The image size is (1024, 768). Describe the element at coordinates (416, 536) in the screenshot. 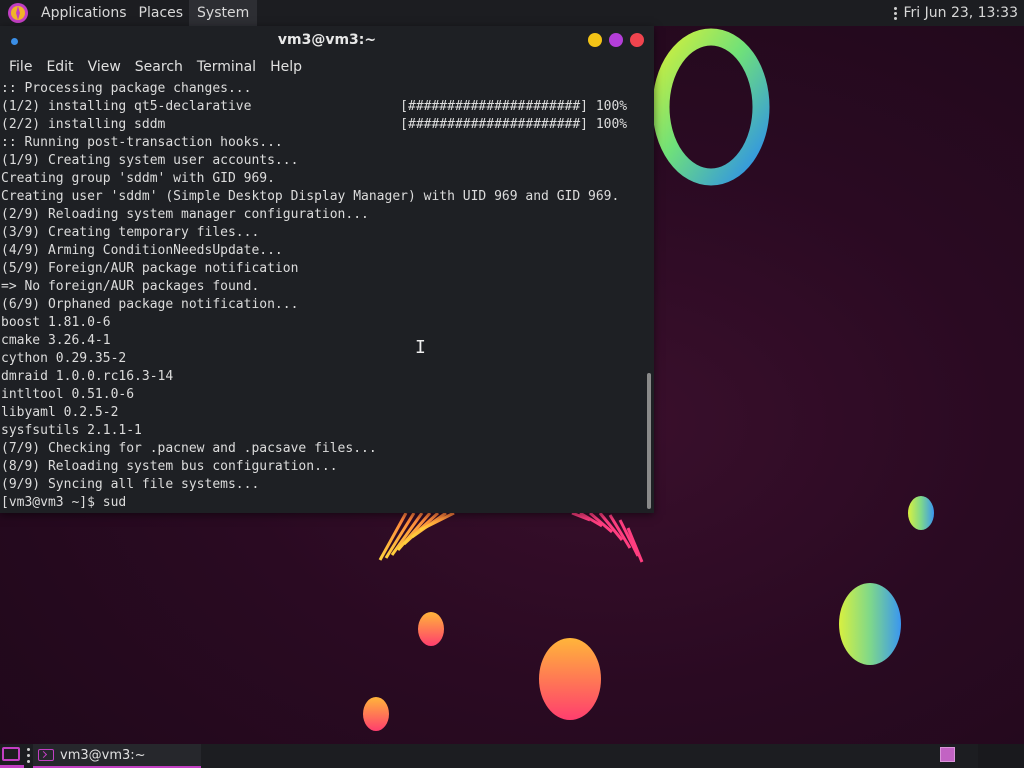

I see `stripes-yellow` at that location.